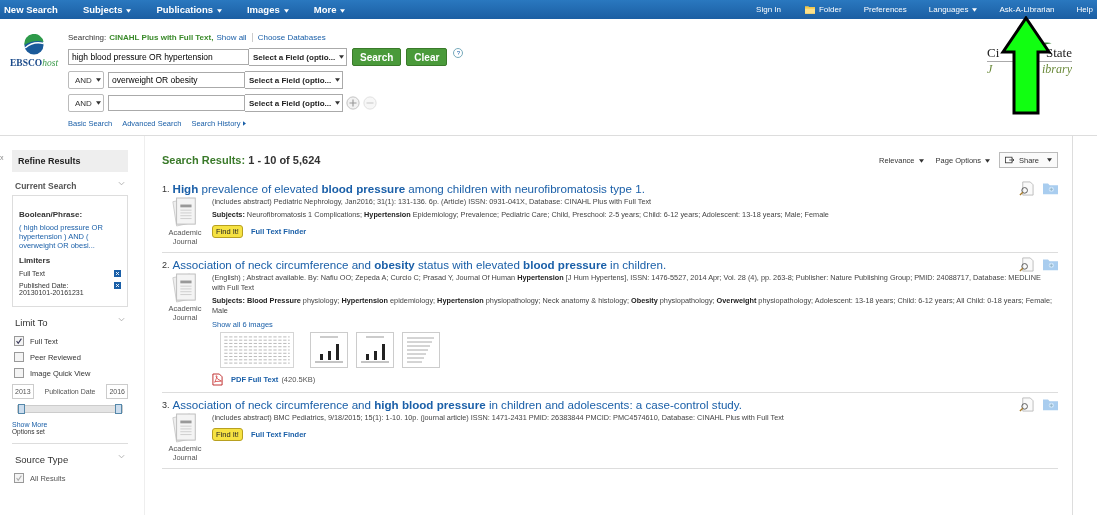 The height and width of the screenshot is (515, 1097). I want to click on choose-databases-link: Choose Databases, so click(291, 37).